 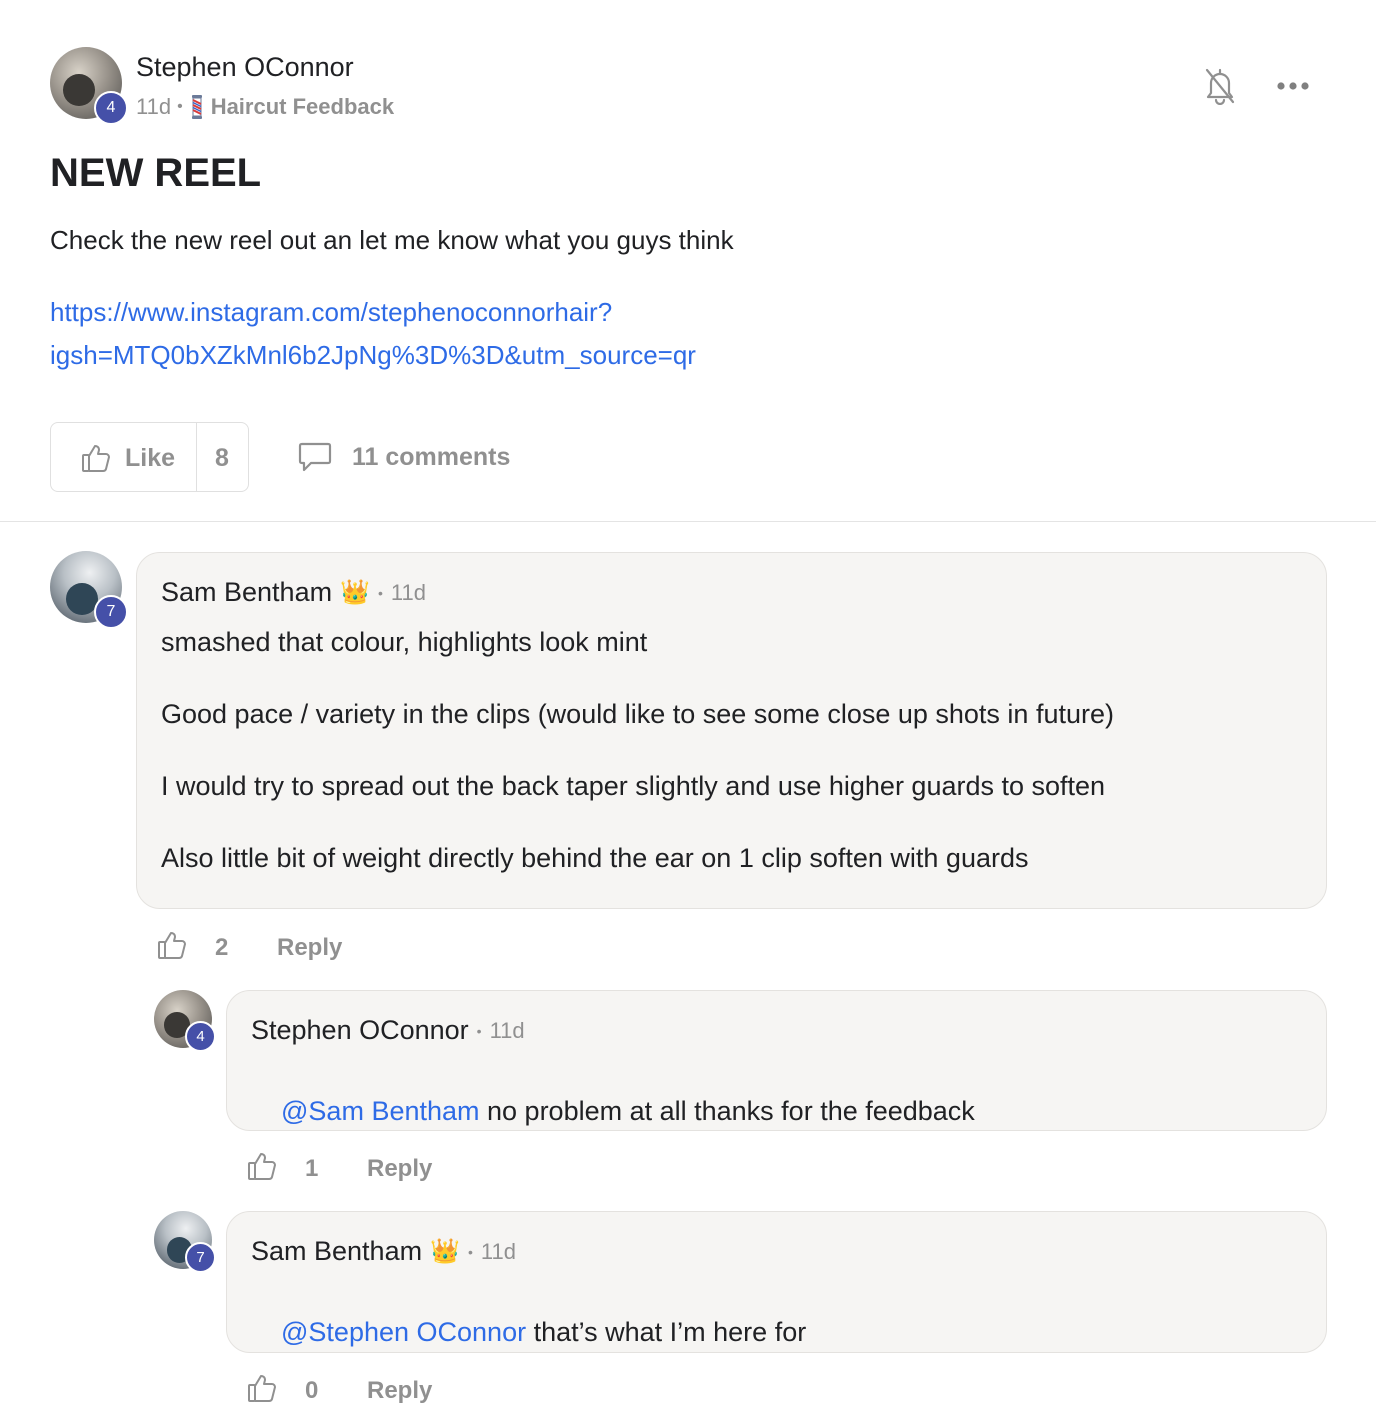 I want to click on reply-author: Stephen OConnor, so click(x=360, y=1030).